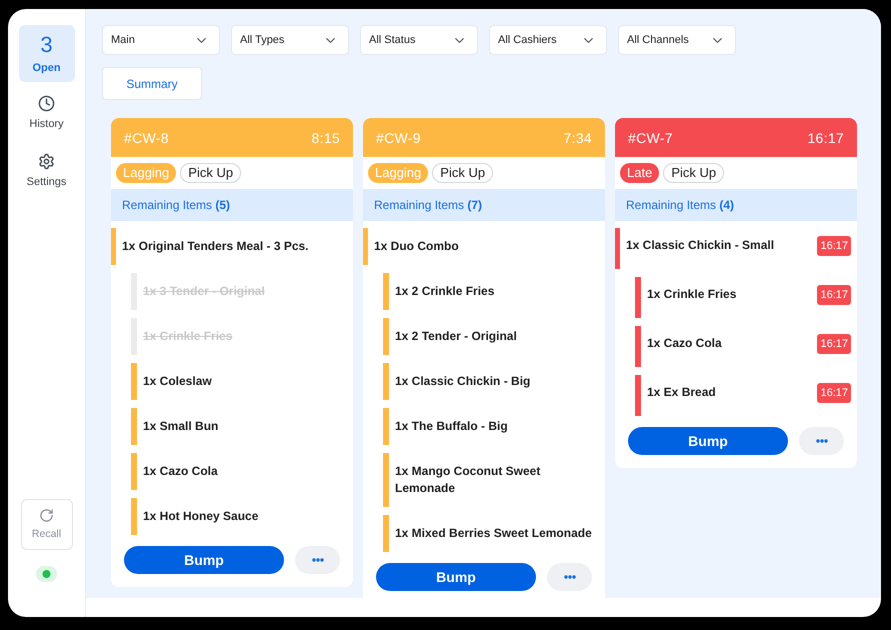  I want to click on filter-dropdown: All Channels, so click(677, 40).